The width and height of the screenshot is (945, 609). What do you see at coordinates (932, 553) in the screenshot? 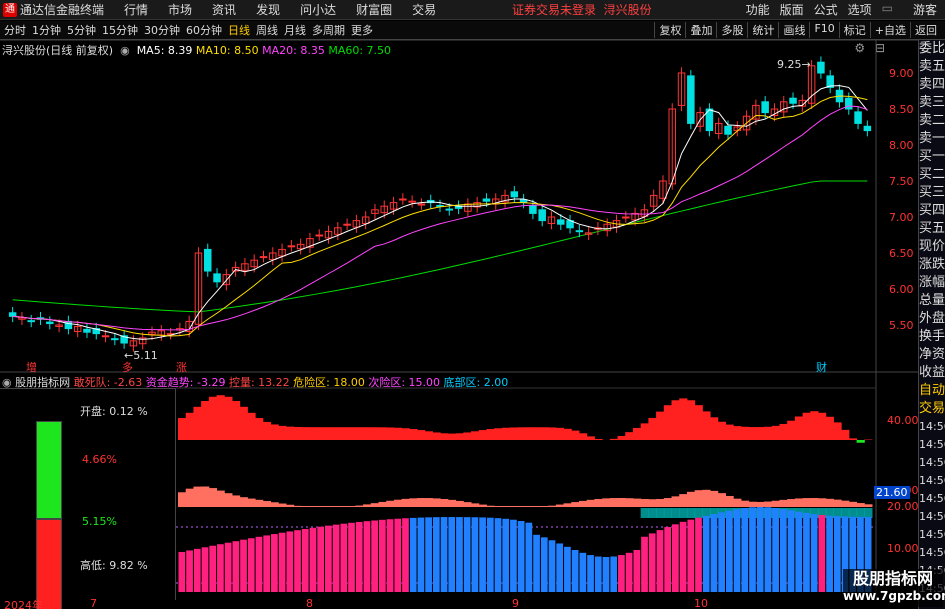
I see `side-item-28: 14:56` at bounding box center [932, 553].